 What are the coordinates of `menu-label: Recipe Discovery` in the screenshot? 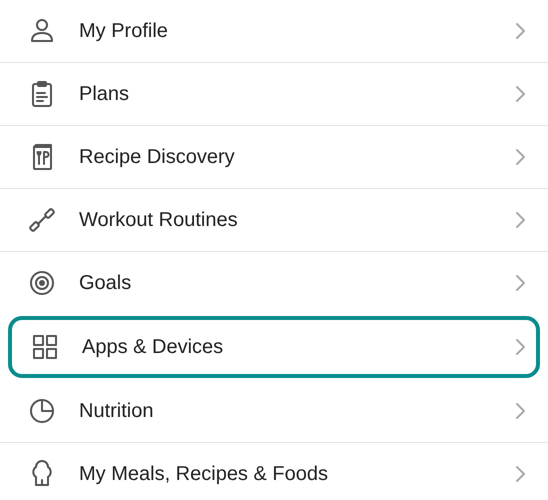 It's located at (157, 157).